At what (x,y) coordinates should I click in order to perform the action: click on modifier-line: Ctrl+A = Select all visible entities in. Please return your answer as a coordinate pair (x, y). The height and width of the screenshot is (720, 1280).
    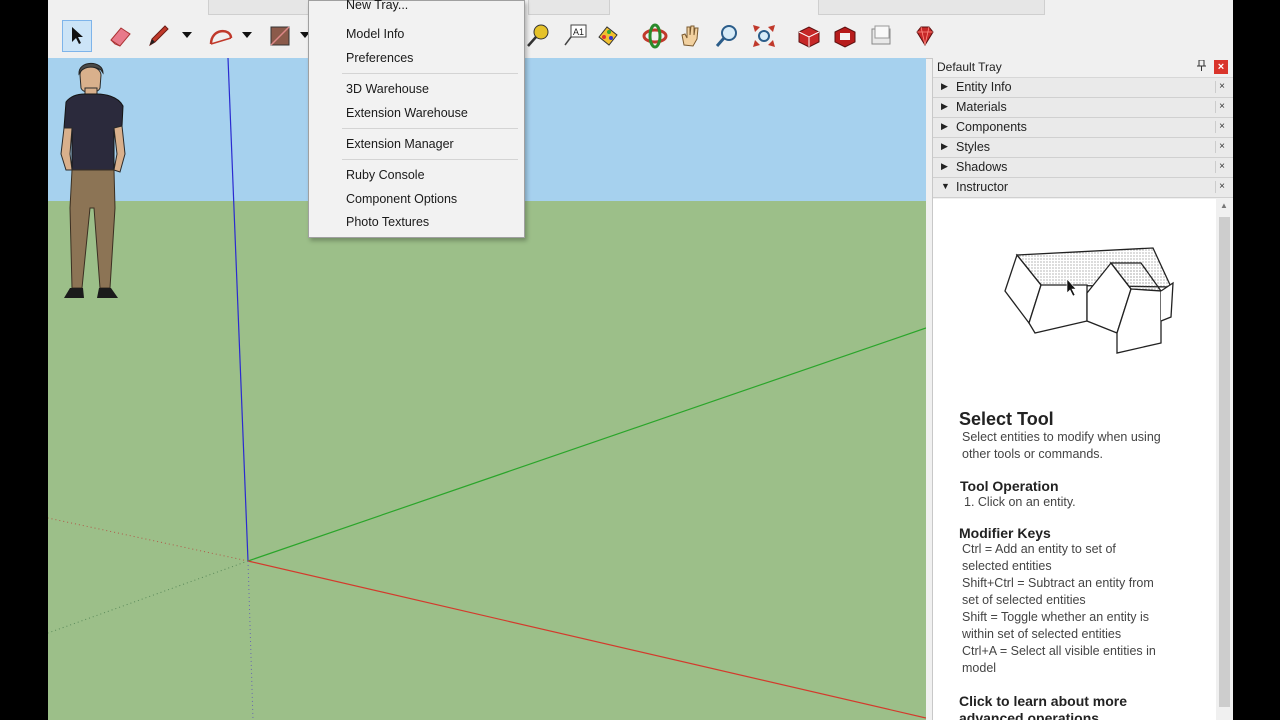
    Looking at the image, I should click on (1059, 651).